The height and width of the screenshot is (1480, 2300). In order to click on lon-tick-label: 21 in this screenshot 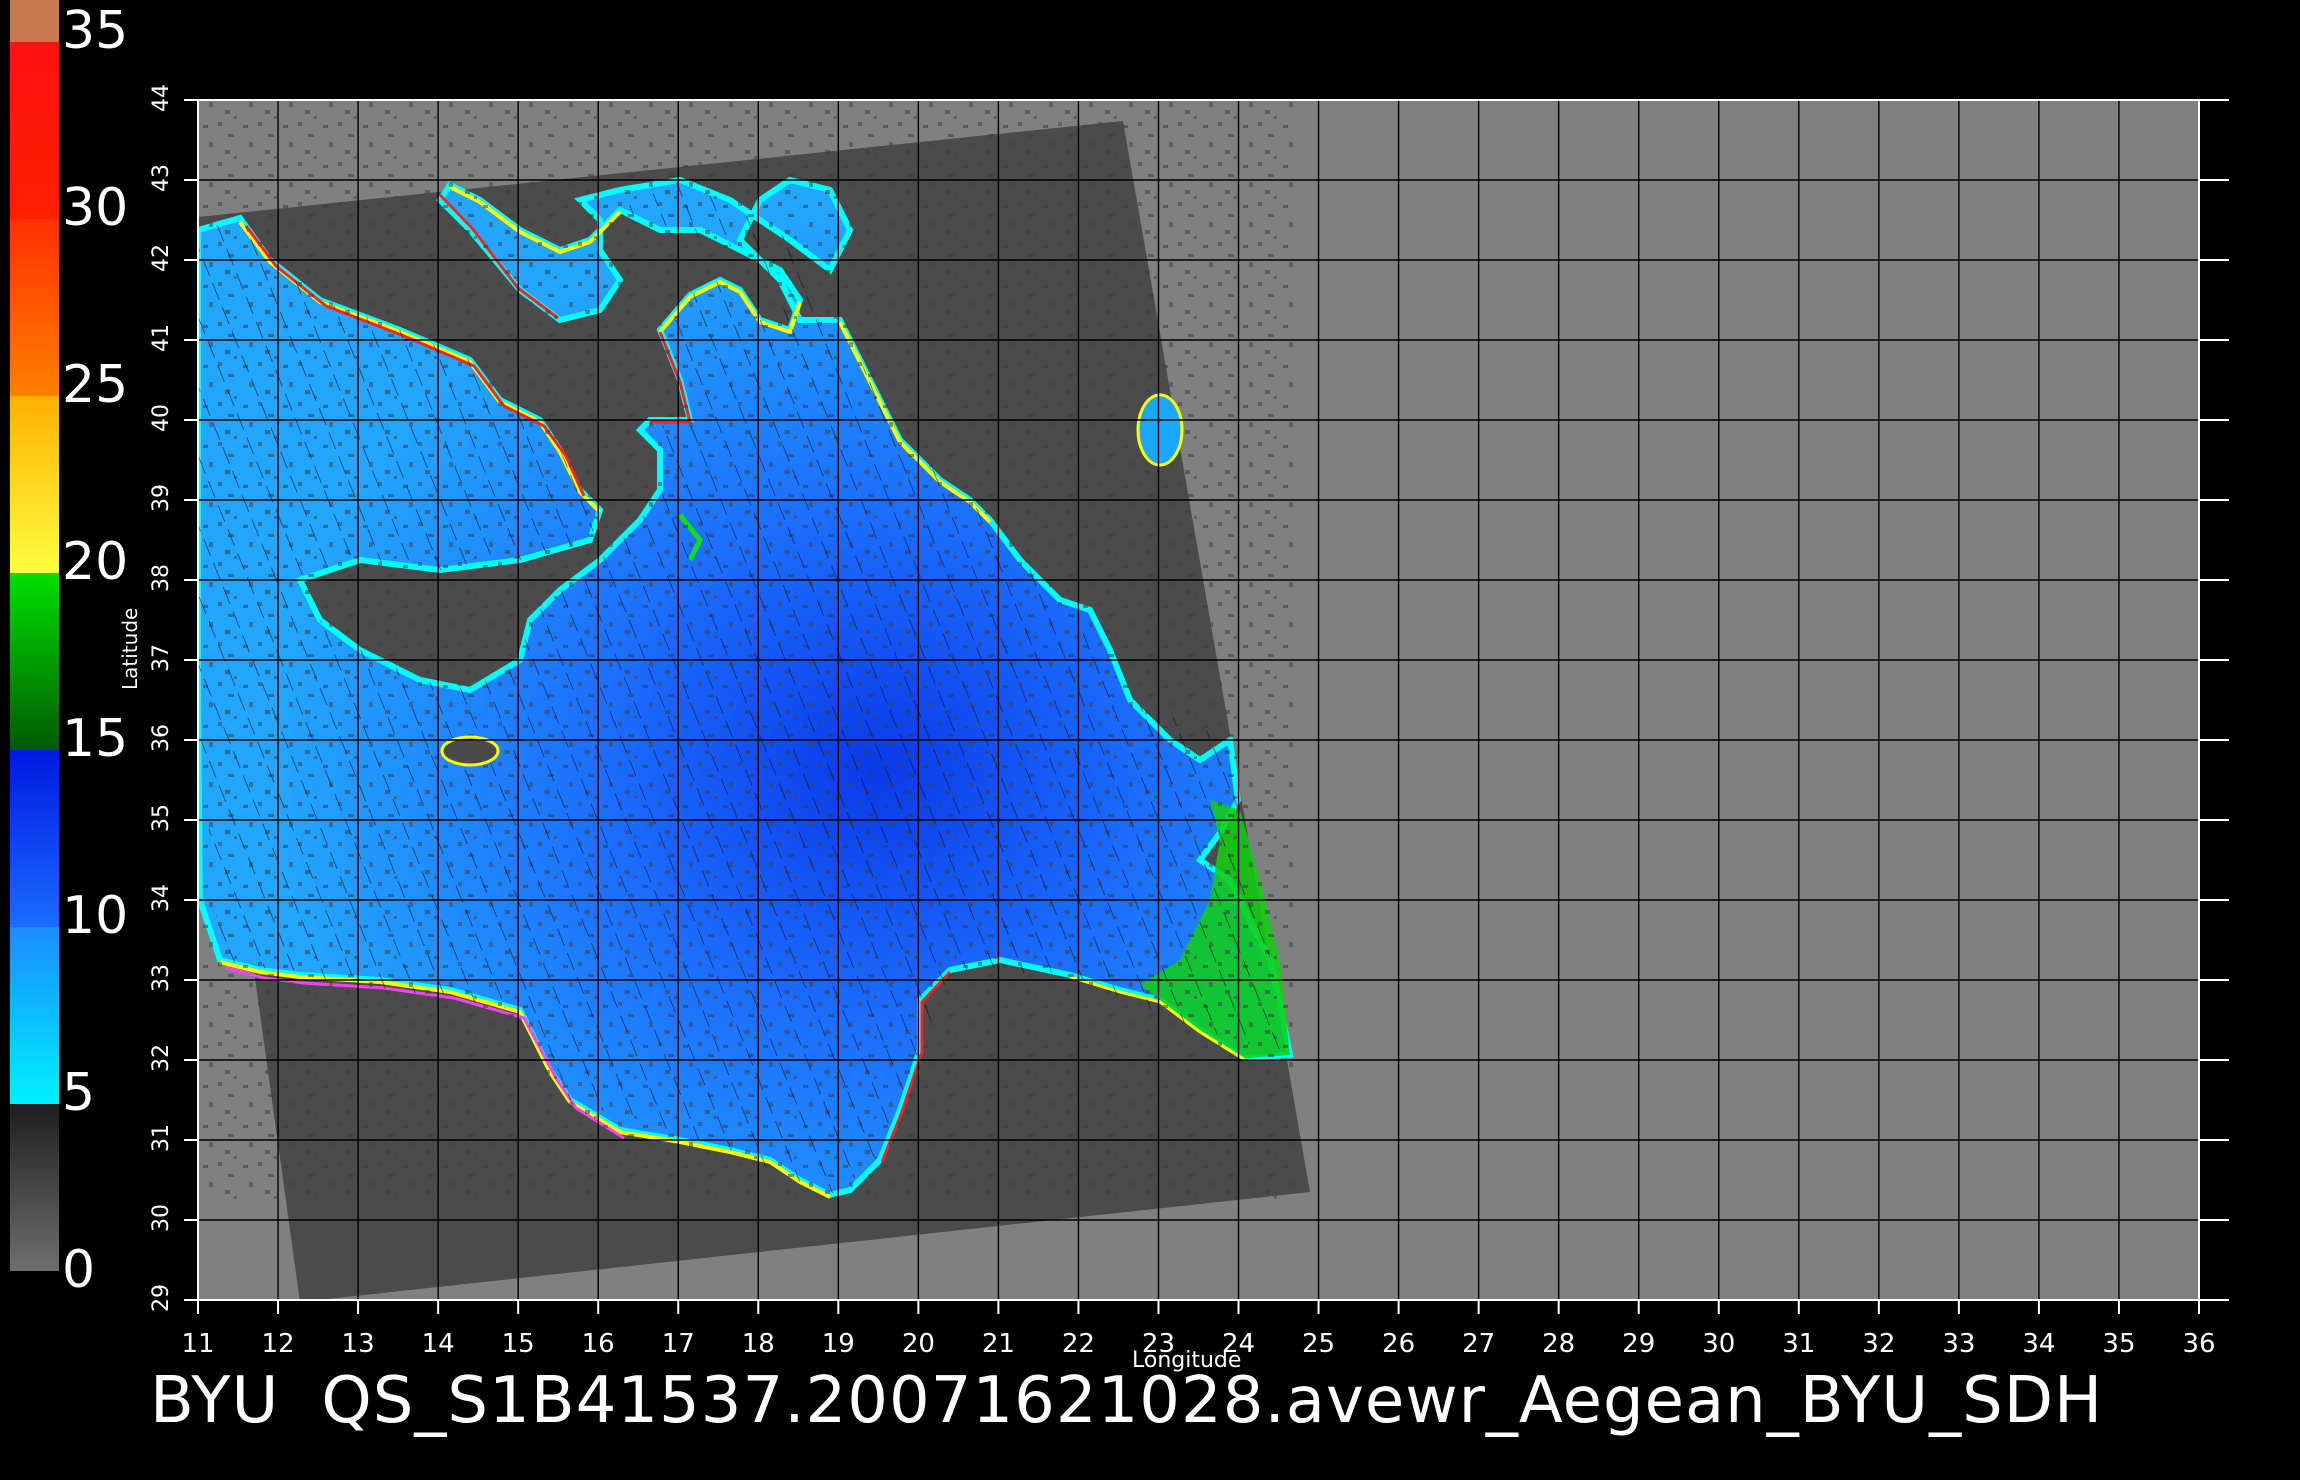, I will do `click(998, 1344)`.